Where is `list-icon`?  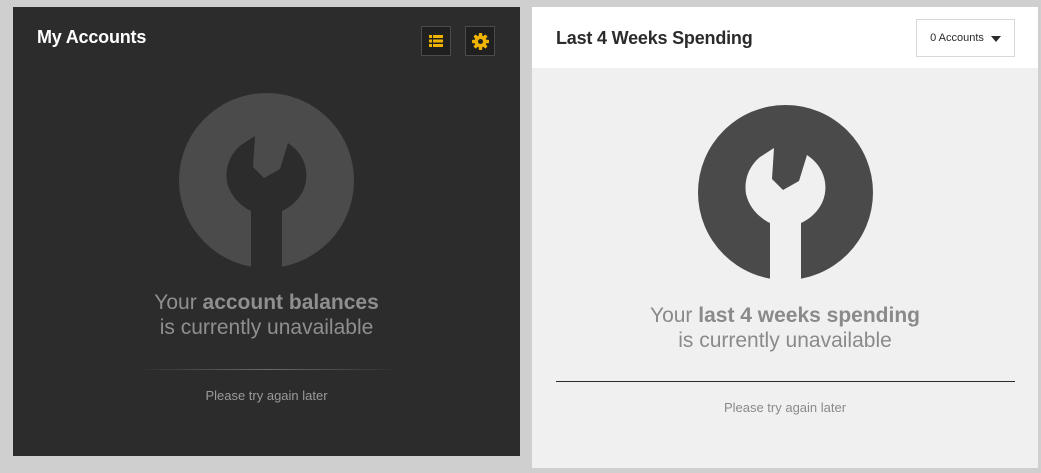
list-icon is located at coordinates (436, 41).